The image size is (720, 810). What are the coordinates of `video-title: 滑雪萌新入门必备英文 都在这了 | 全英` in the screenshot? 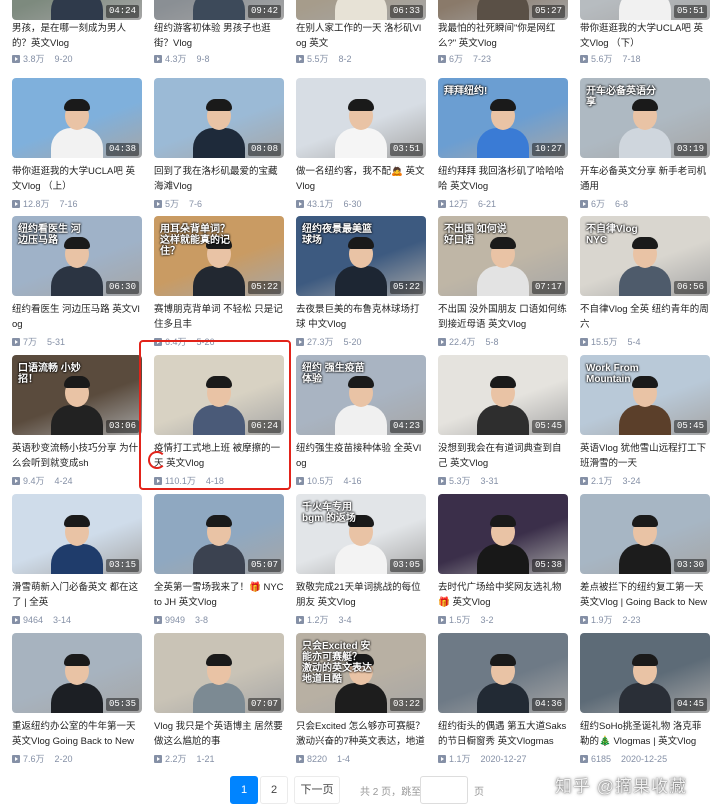 It's located at (77, 595).